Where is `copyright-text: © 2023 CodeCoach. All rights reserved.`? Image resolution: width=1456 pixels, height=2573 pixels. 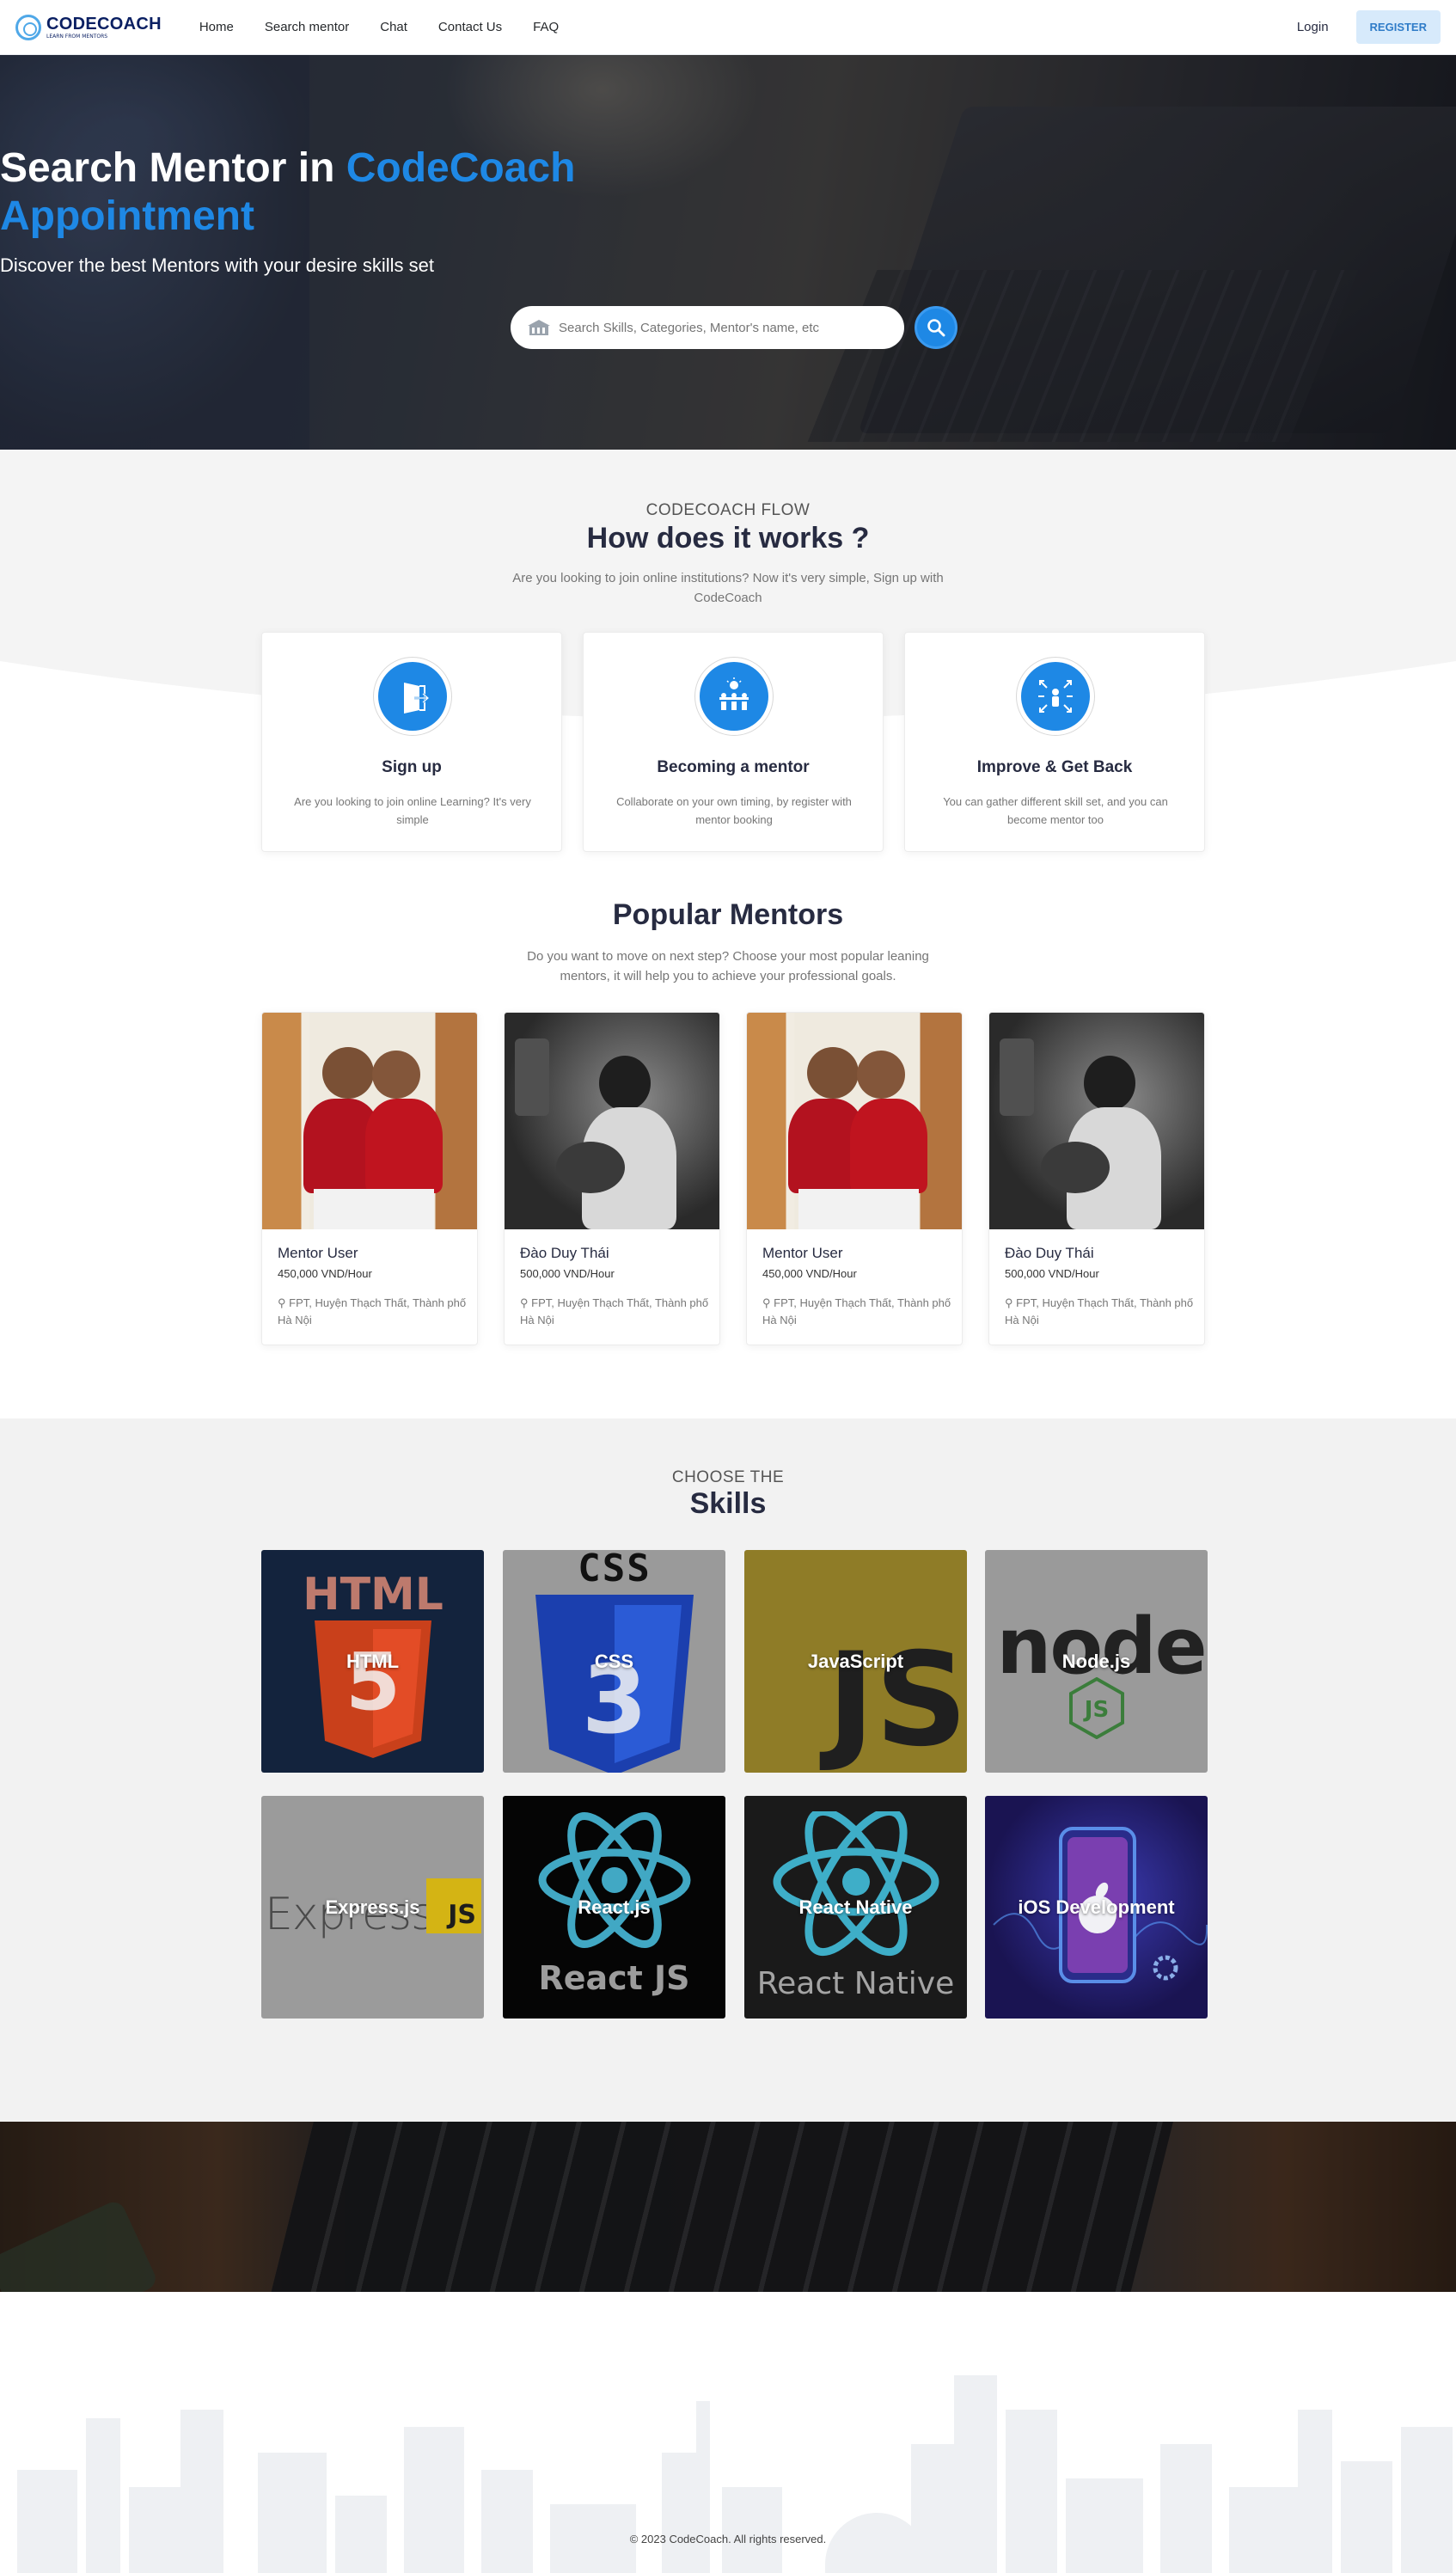
copyright-text: © 2023 CodeCoach. All rights reserved. is located at coordinates (728, 2539).